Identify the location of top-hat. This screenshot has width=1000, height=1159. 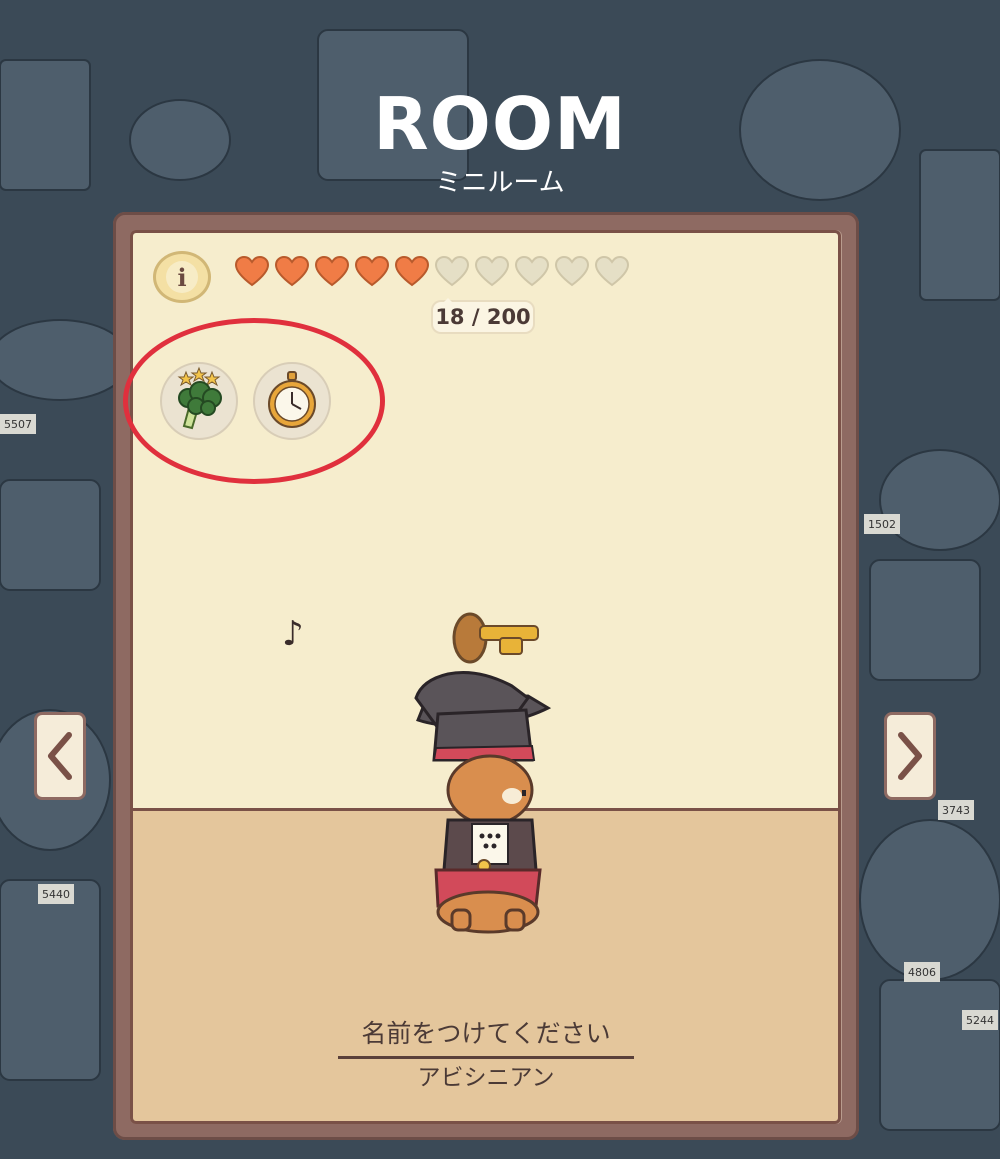
(483, 716).